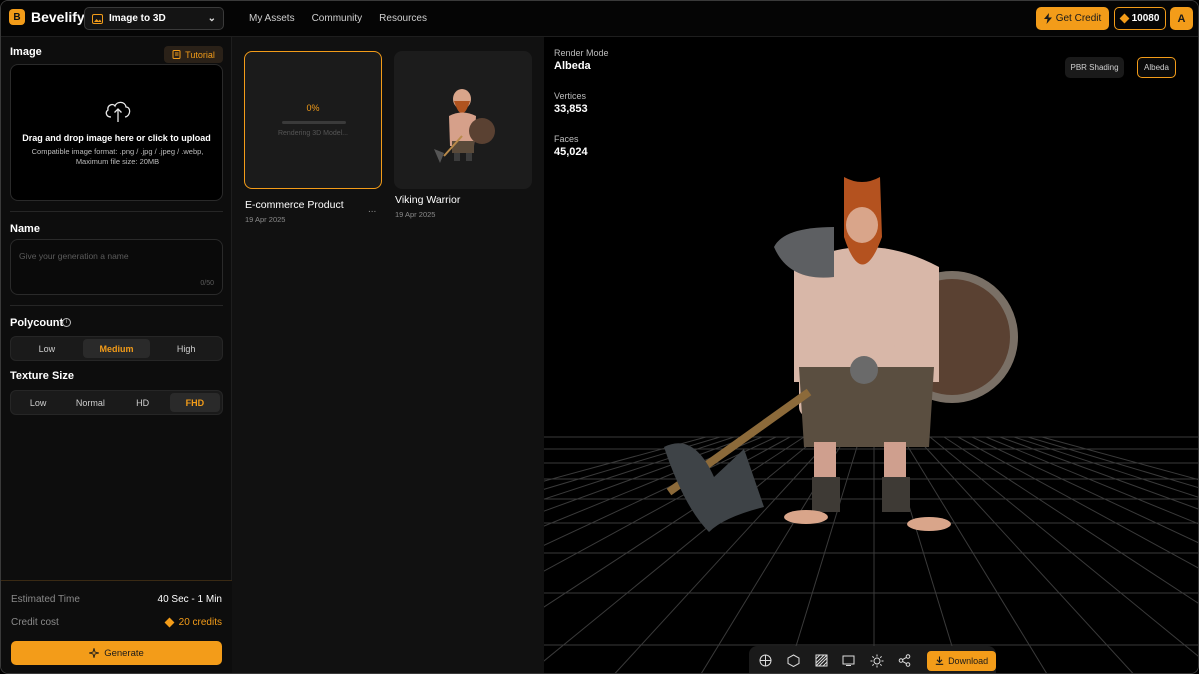 The height and width of the screenshot is (674, 1199). Describe the element at coordinates (572, 66) in the screenshot. I see `render-mode-value: Albeda` at that location.